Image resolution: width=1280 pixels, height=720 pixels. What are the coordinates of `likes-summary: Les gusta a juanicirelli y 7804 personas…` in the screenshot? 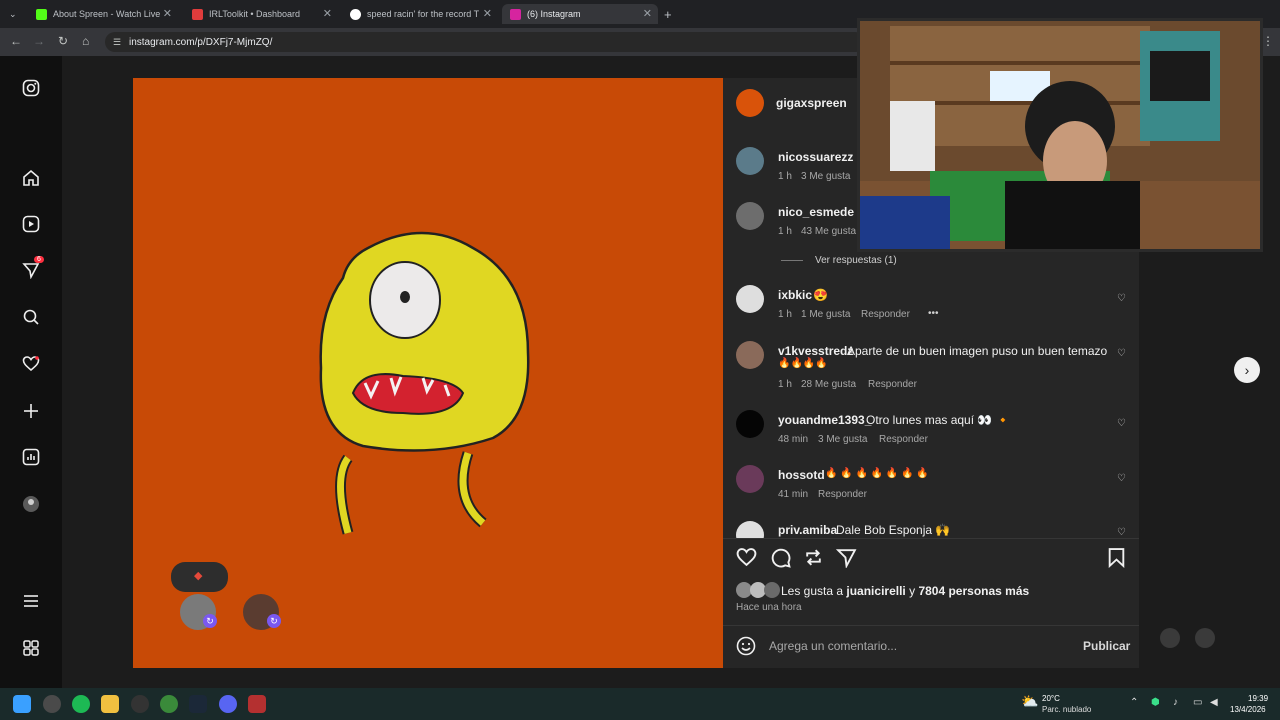 It's located at (905, 591).